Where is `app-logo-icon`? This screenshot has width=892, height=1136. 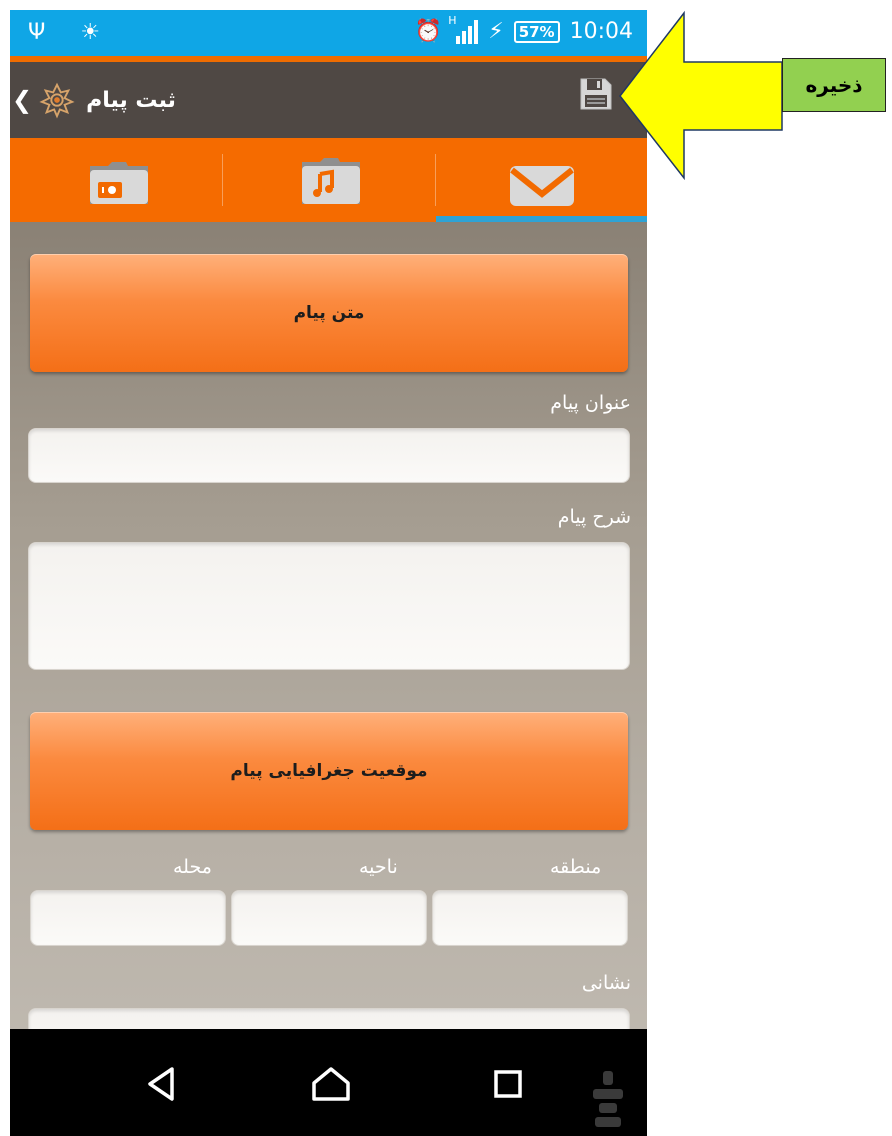
app-logo-icon is located at coordinates (57, 100).